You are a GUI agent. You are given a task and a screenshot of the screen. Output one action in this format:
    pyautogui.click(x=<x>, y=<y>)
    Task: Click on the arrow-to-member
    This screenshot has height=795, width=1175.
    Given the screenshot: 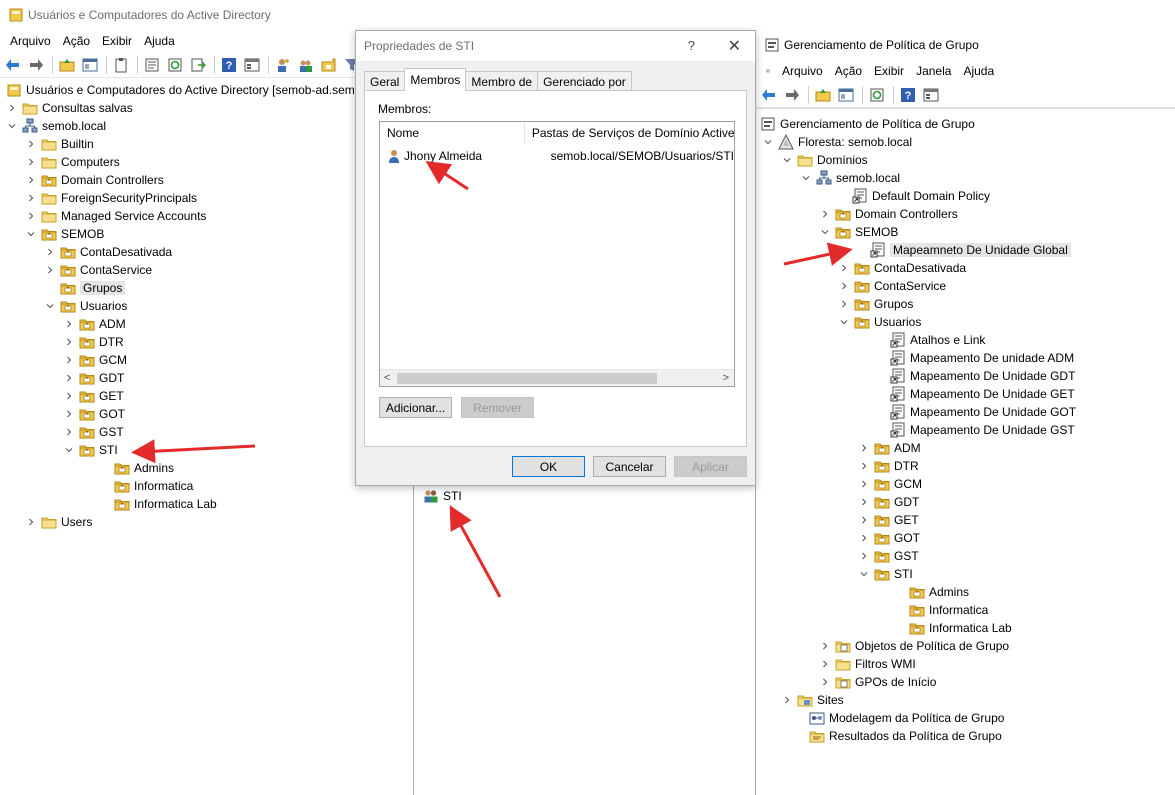 What is the action you would take?
    pyautogui.click(x=447, y=176)
    